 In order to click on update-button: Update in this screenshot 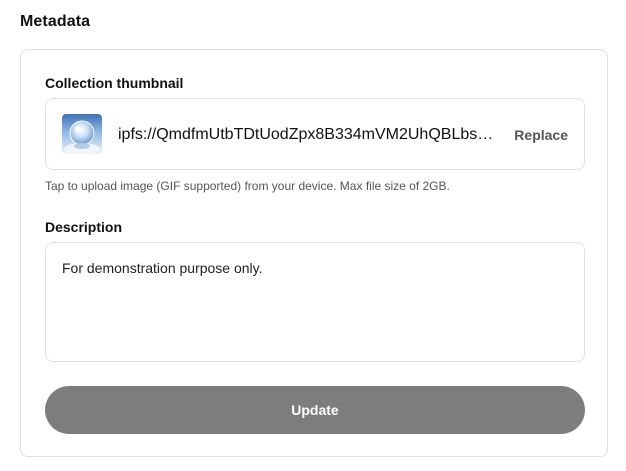, I will do `click(315, 410)`.